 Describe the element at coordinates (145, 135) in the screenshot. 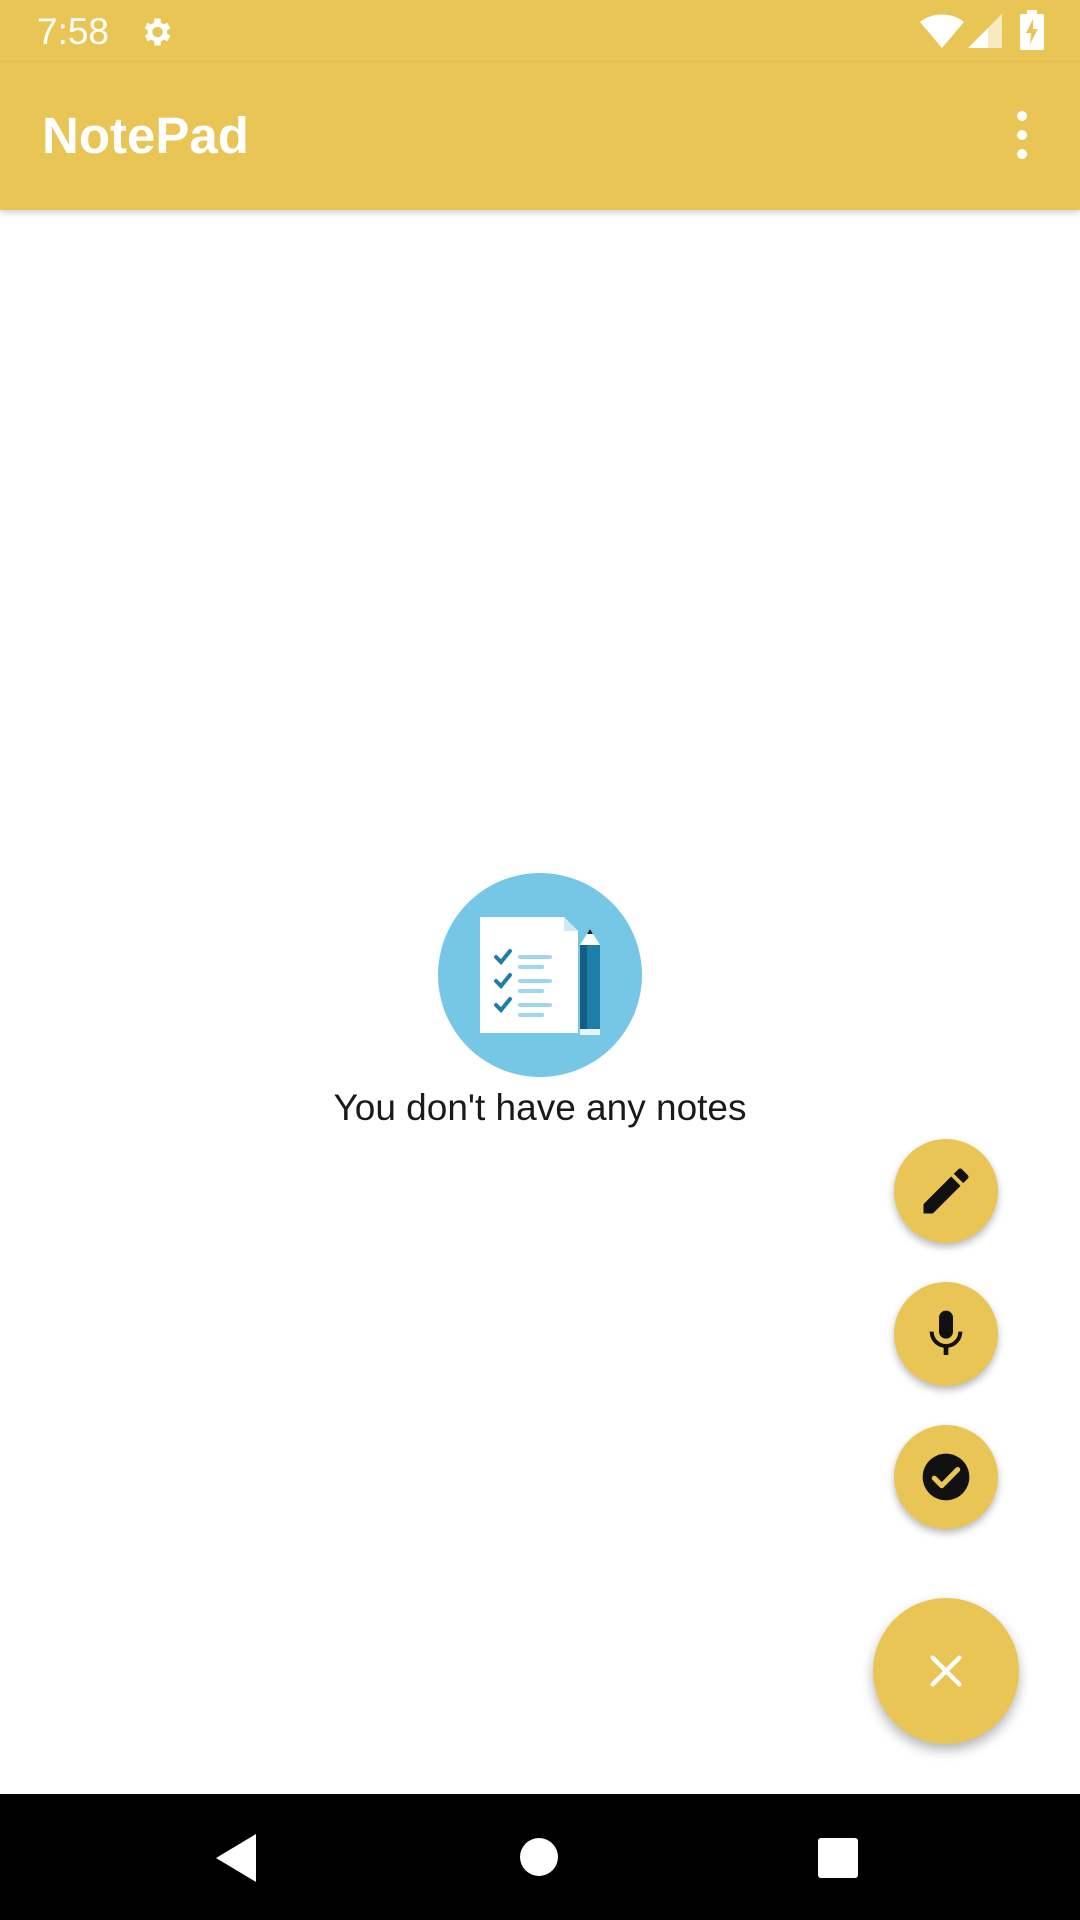

I see `app-title: NotePad` at that location.